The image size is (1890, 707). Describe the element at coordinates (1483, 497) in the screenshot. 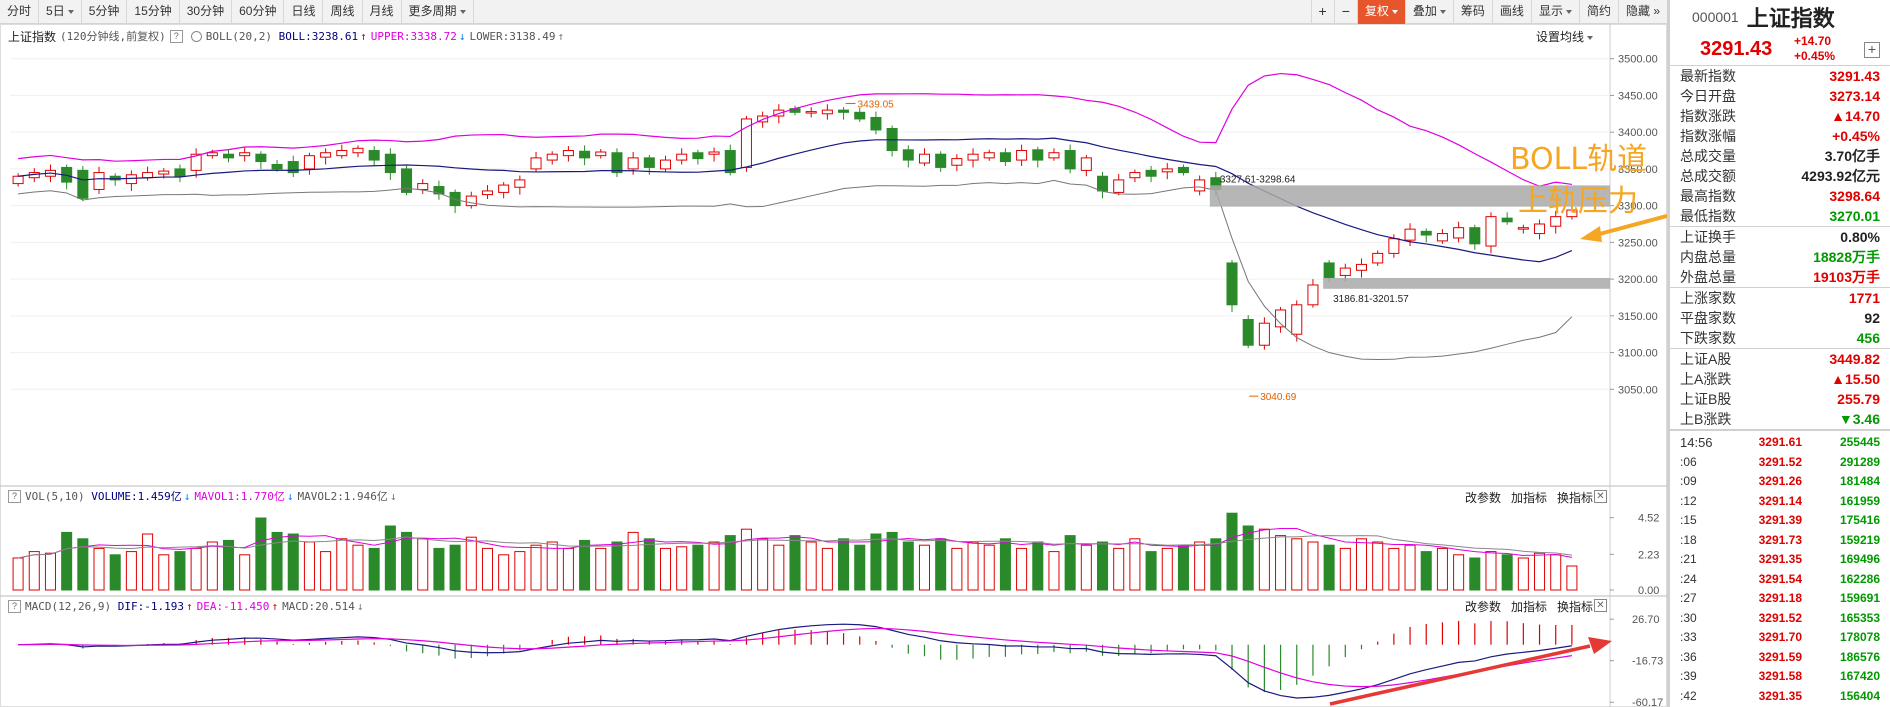

I see `vol-params-button: 改参数` at that location.